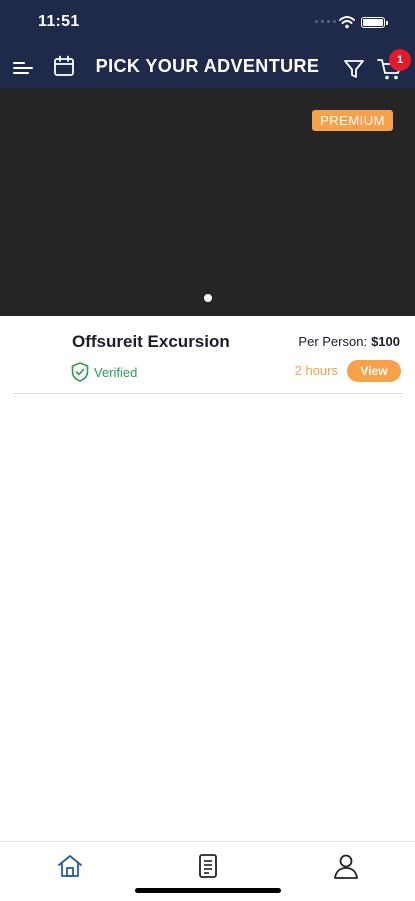  I want to click on price: Per Person: $100, so click(349, 341).